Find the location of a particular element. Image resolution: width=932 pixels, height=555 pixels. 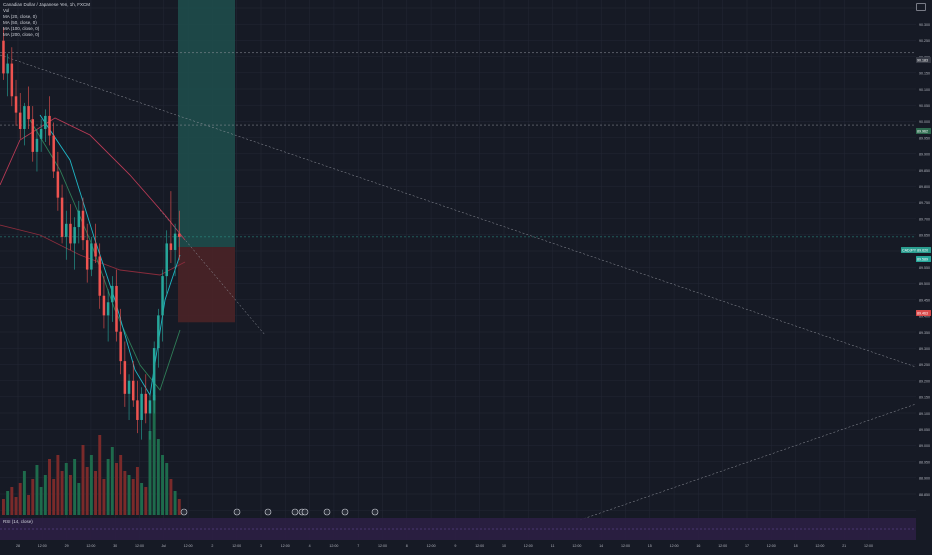

price-axis is located at coordinates (924, 275).